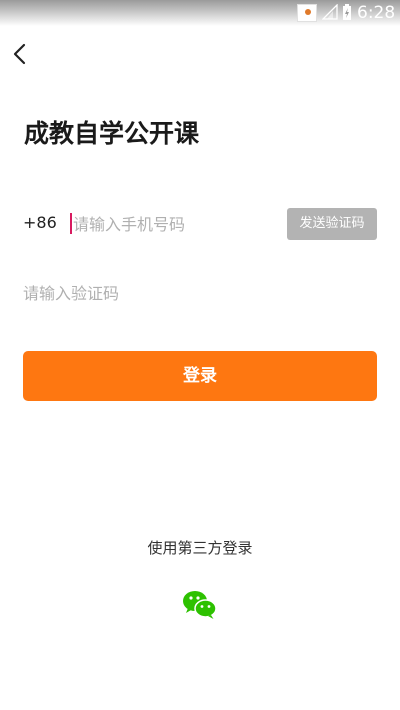 This screenshot has height=710, width=400. I want to click on login-button: 登录, so click(200, 376).